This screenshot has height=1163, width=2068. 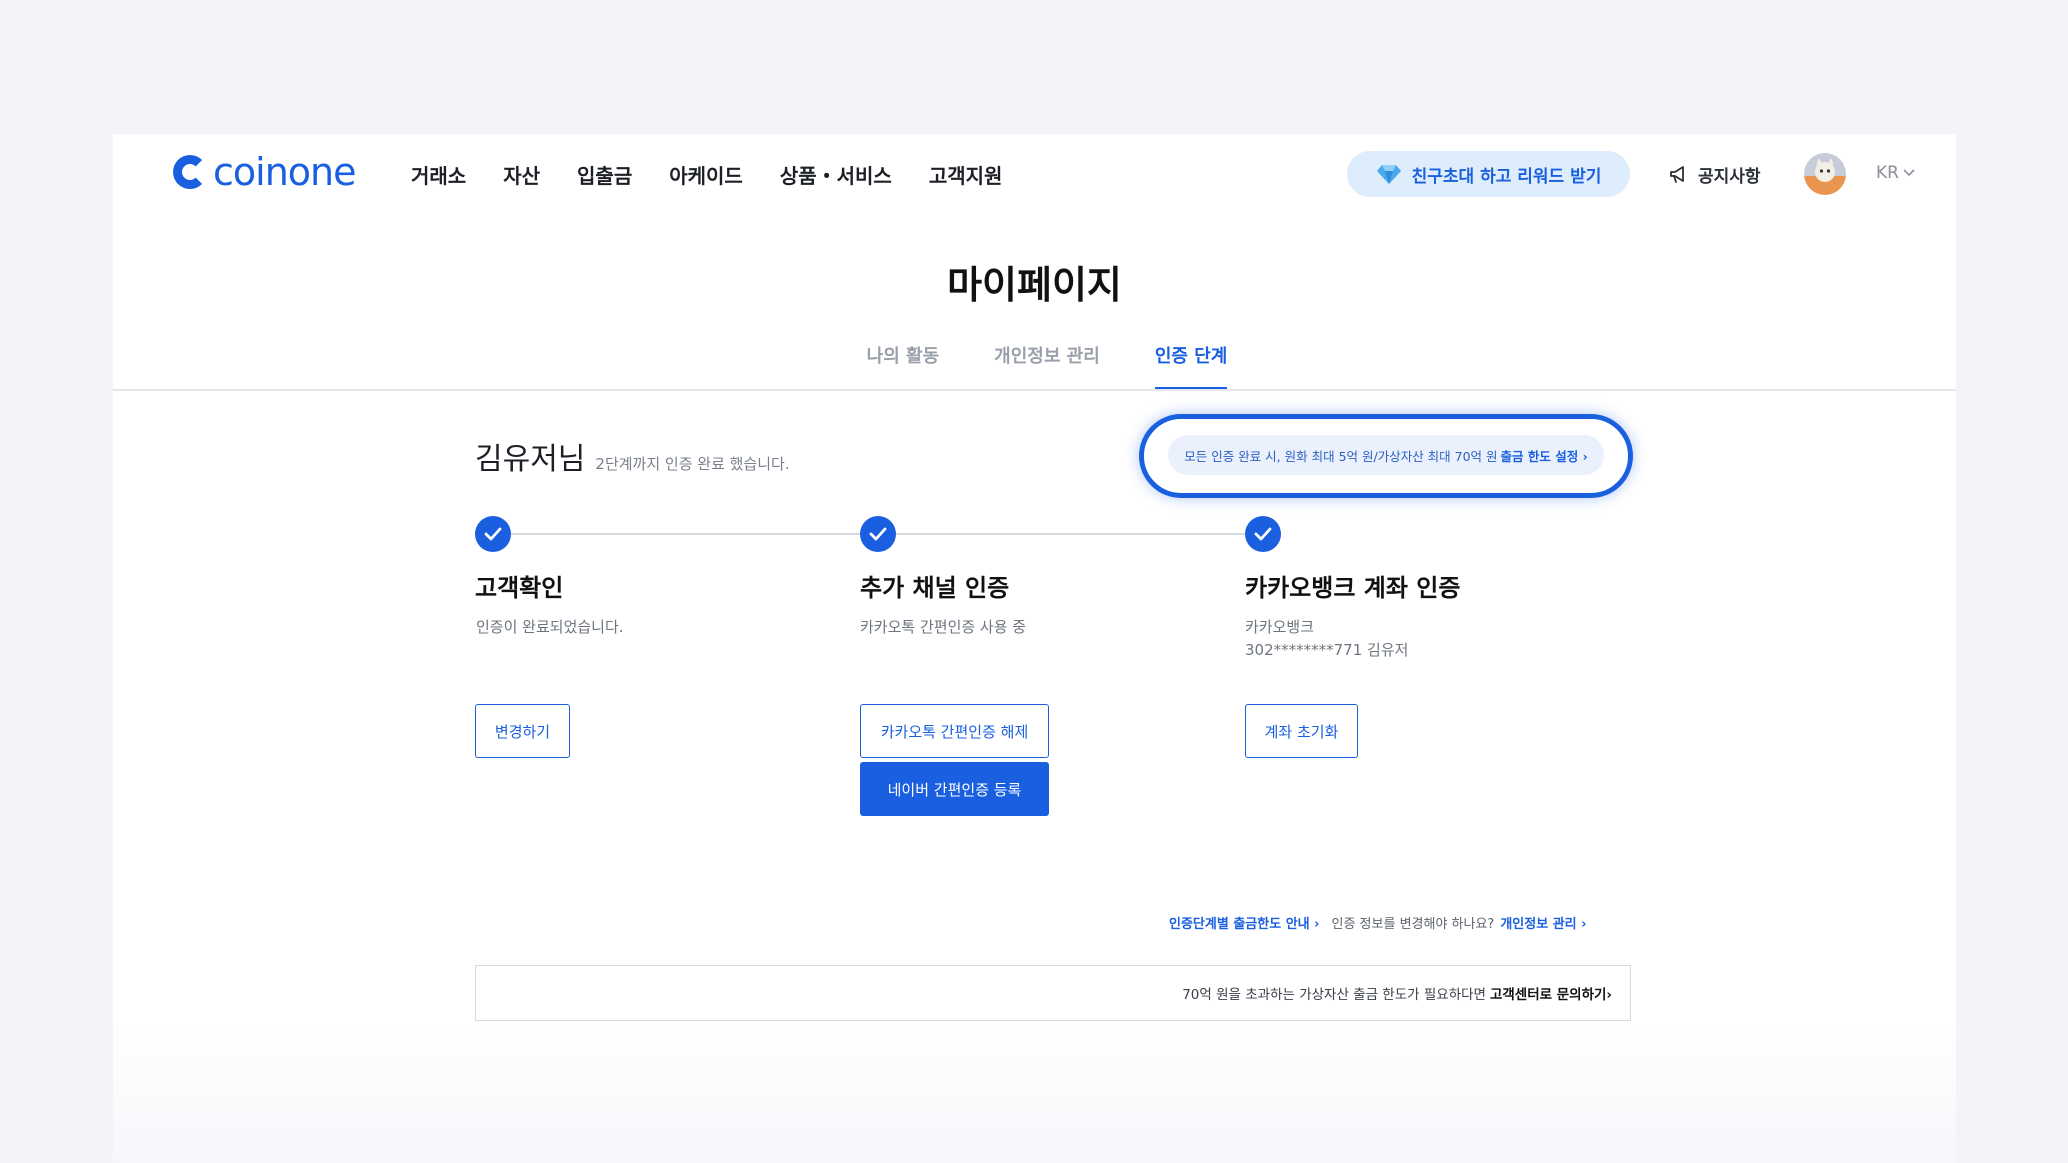 I want to click on tabs-divider, so click(x=1034, y=390).